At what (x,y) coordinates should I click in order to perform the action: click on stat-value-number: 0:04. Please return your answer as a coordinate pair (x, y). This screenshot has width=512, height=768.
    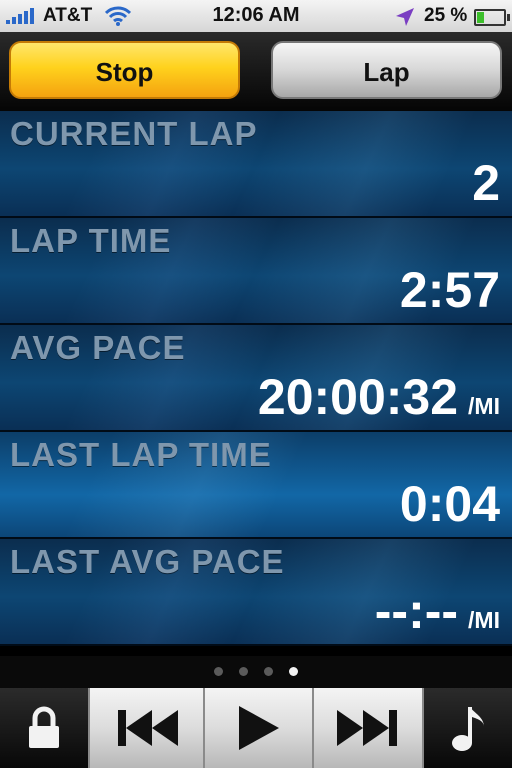
    Looking at the image, I should click on (449, 504).